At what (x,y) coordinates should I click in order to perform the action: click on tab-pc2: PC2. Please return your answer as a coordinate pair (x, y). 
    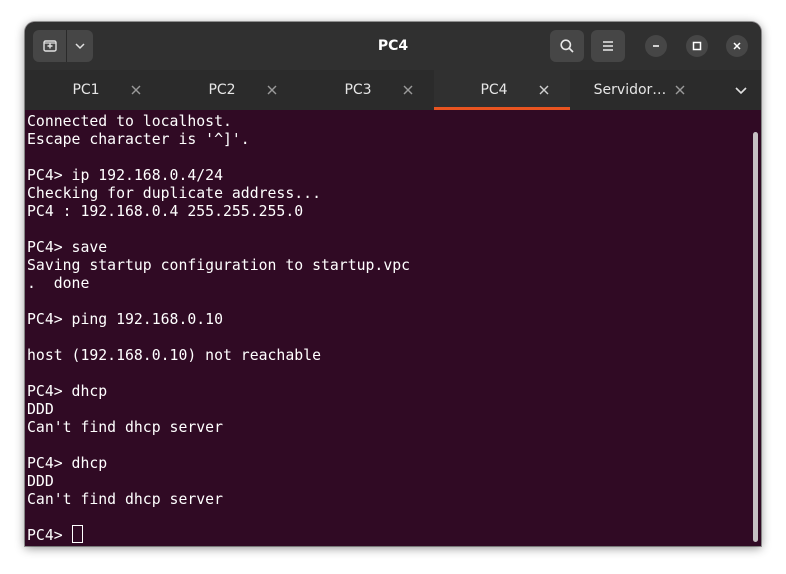
    Looking at the image, I should click on (230, 90).